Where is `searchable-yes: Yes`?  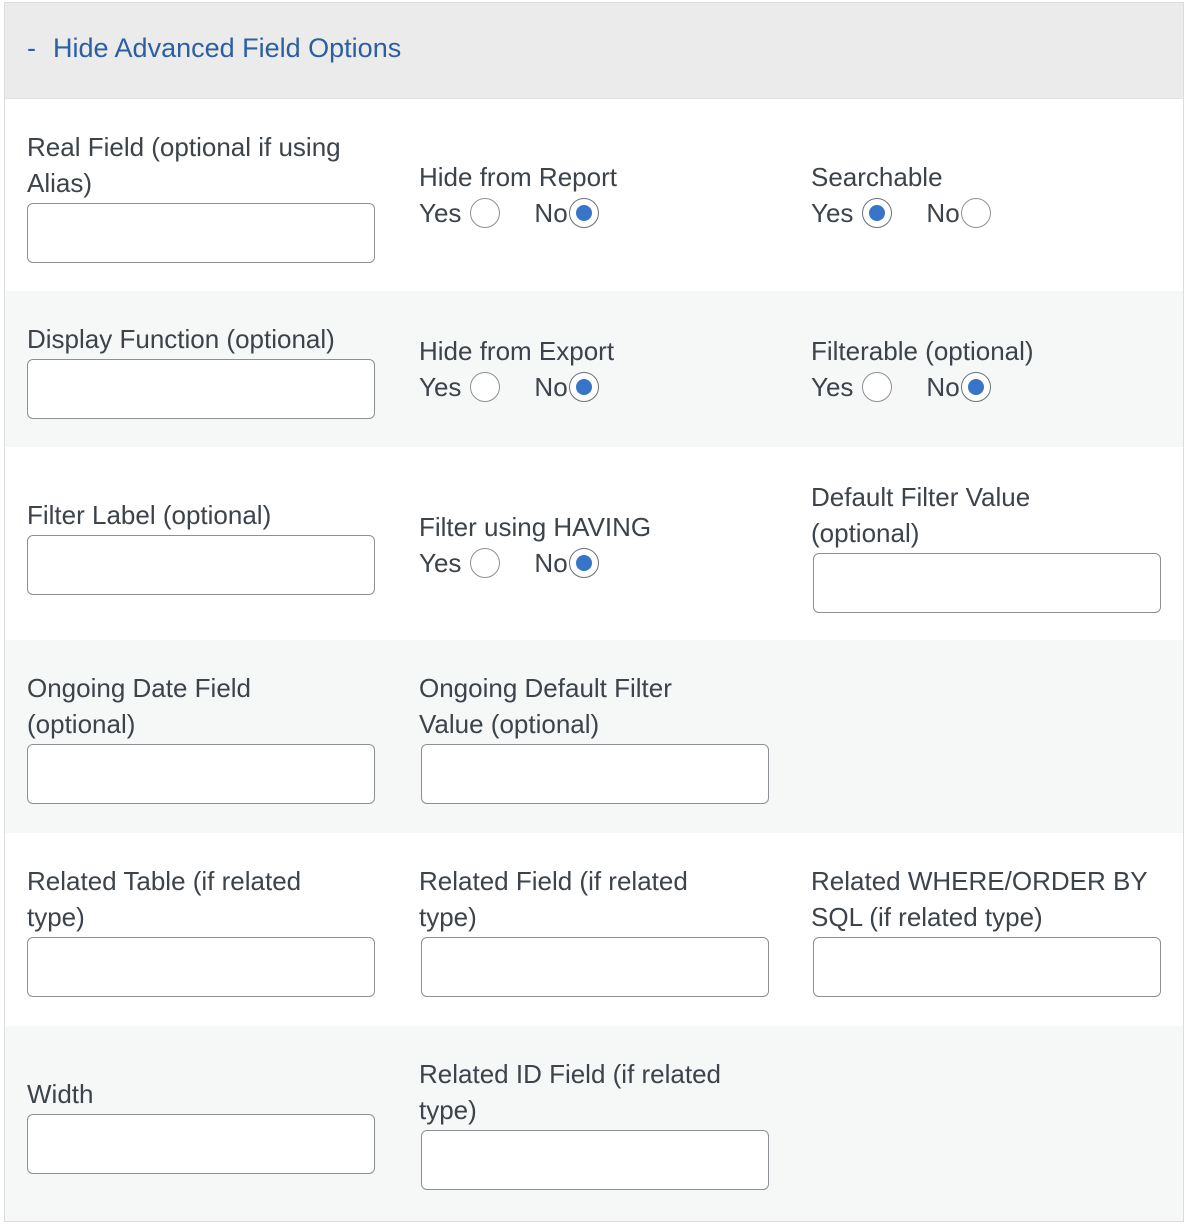 searchable-yes: Yes is located at coordinates (852, 213).